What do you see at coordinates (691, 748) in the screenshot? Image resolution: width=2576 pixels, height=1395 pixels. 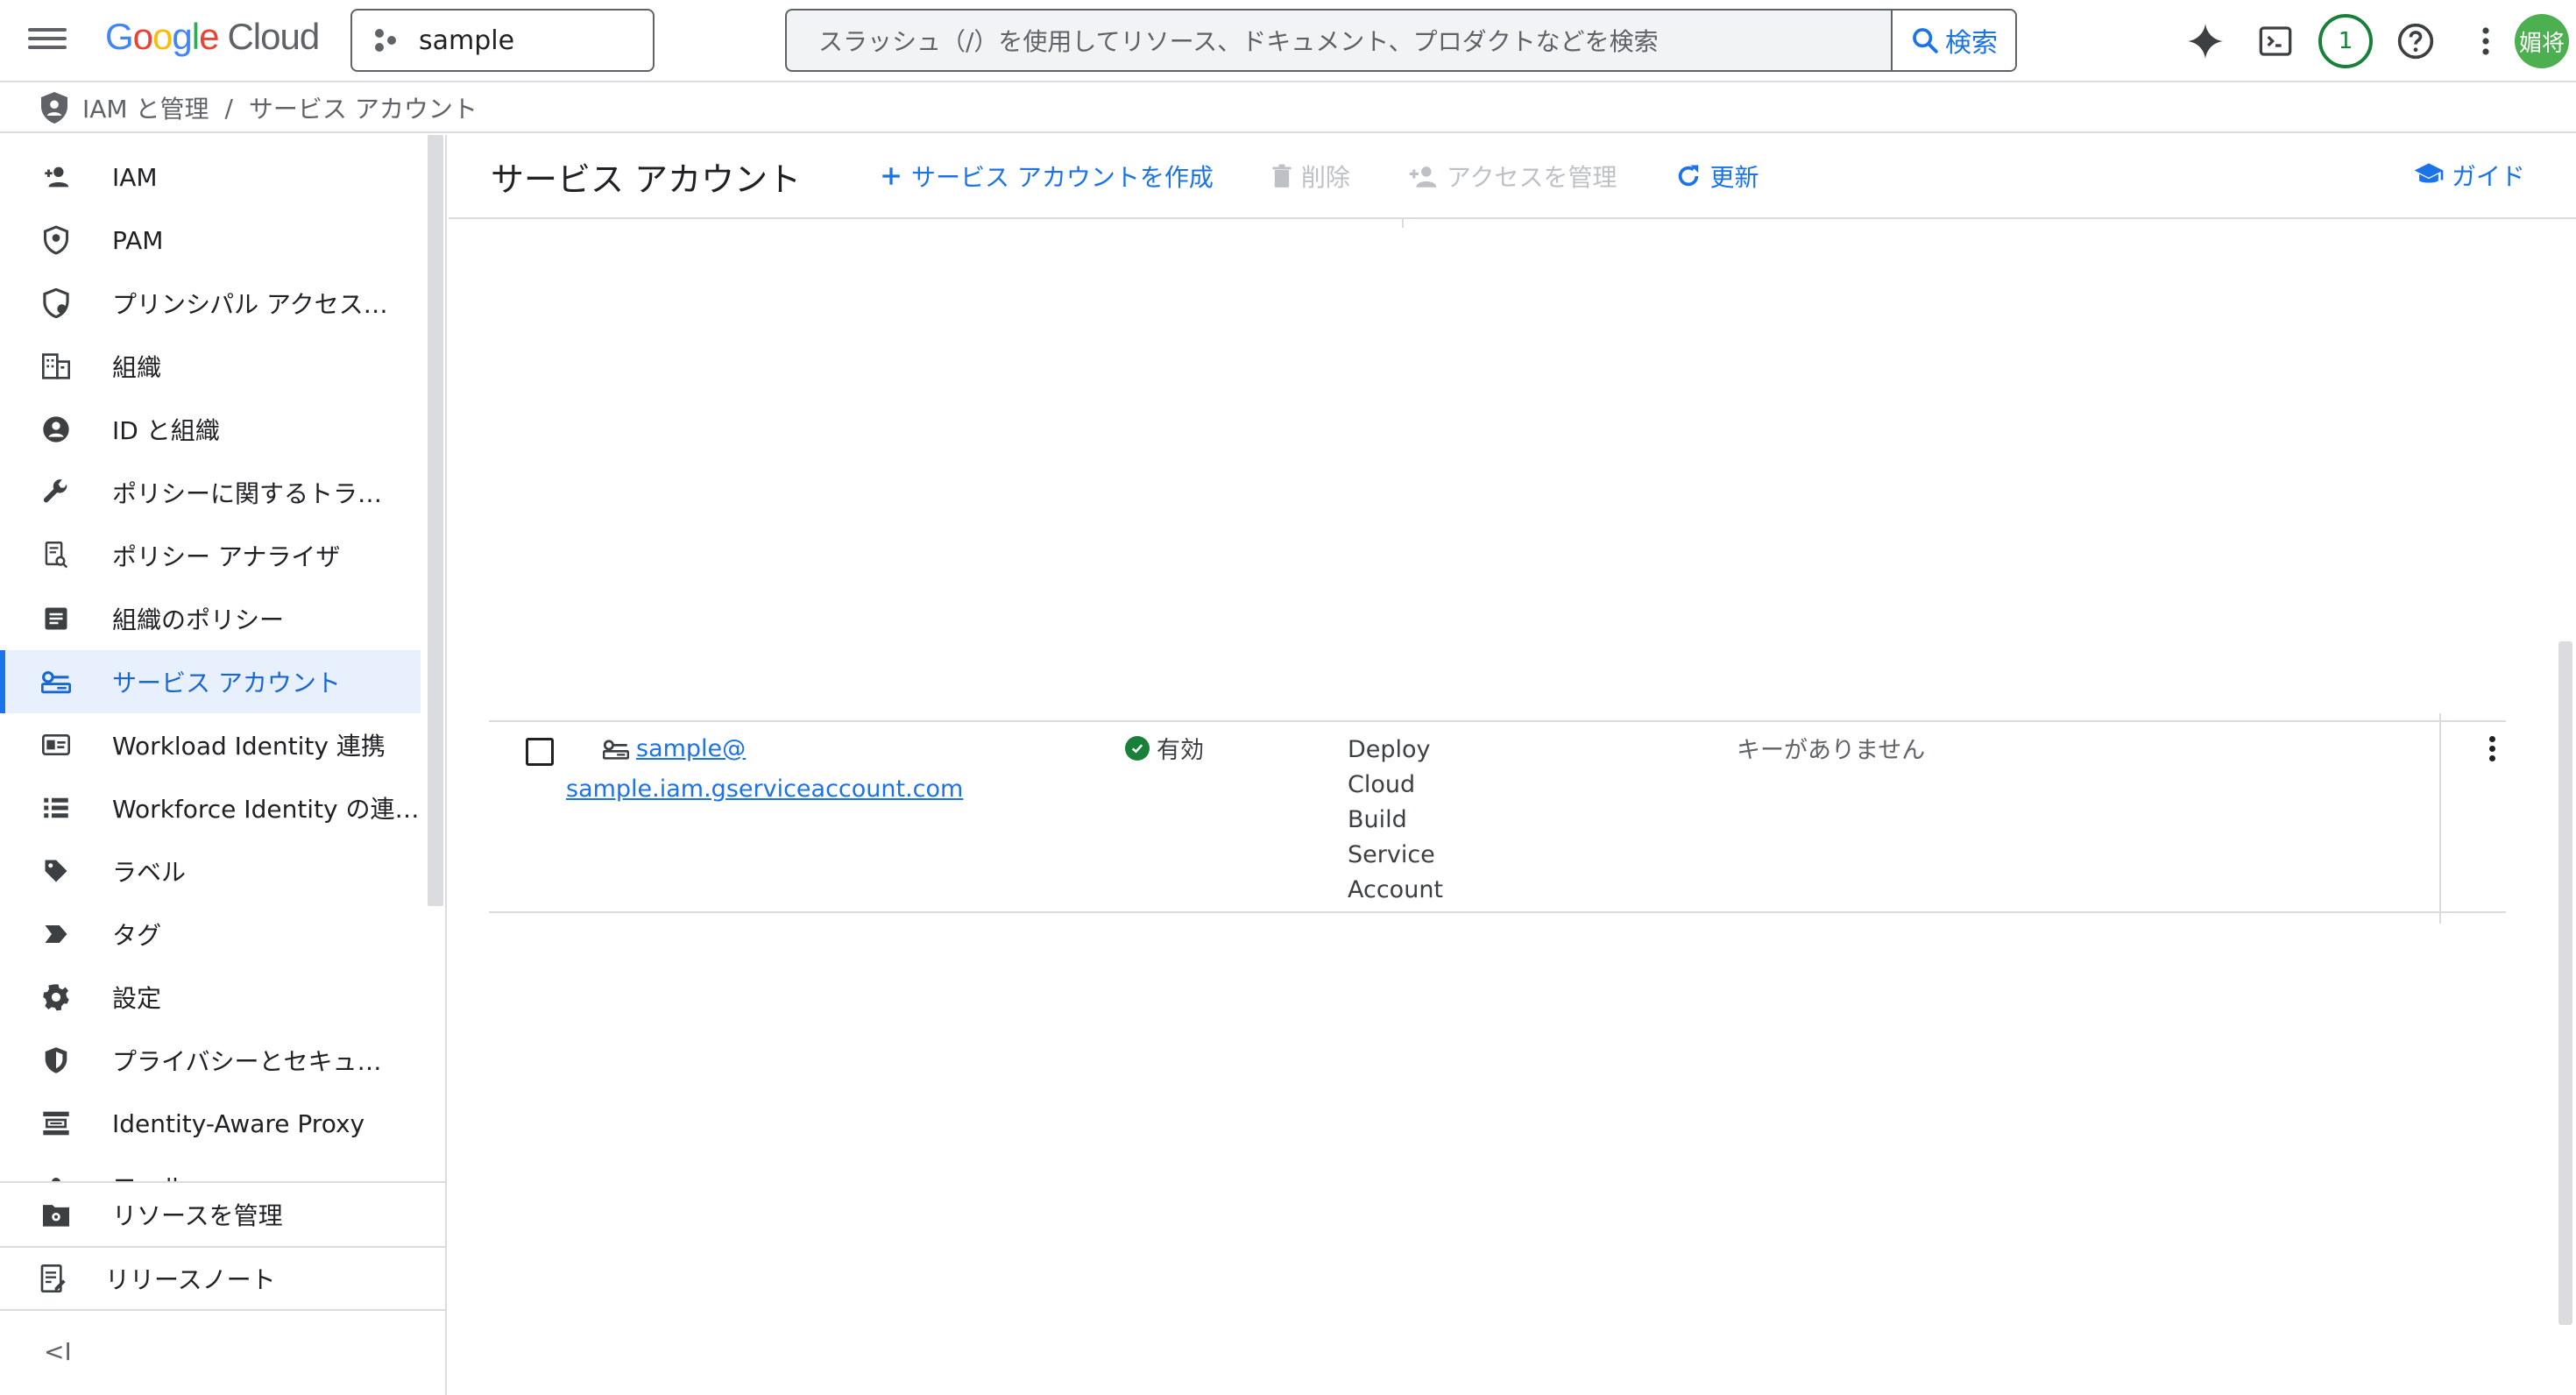 I see `service-account-email-link: sample@` at bounding box center [691, 748].